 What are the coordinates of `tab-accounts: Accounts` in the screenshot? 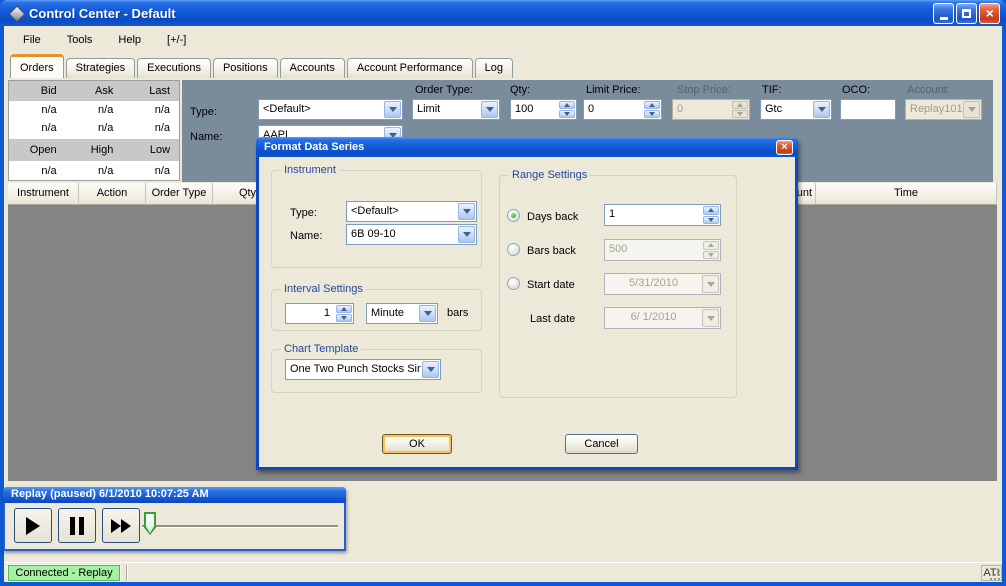 It's located at (312, 68).